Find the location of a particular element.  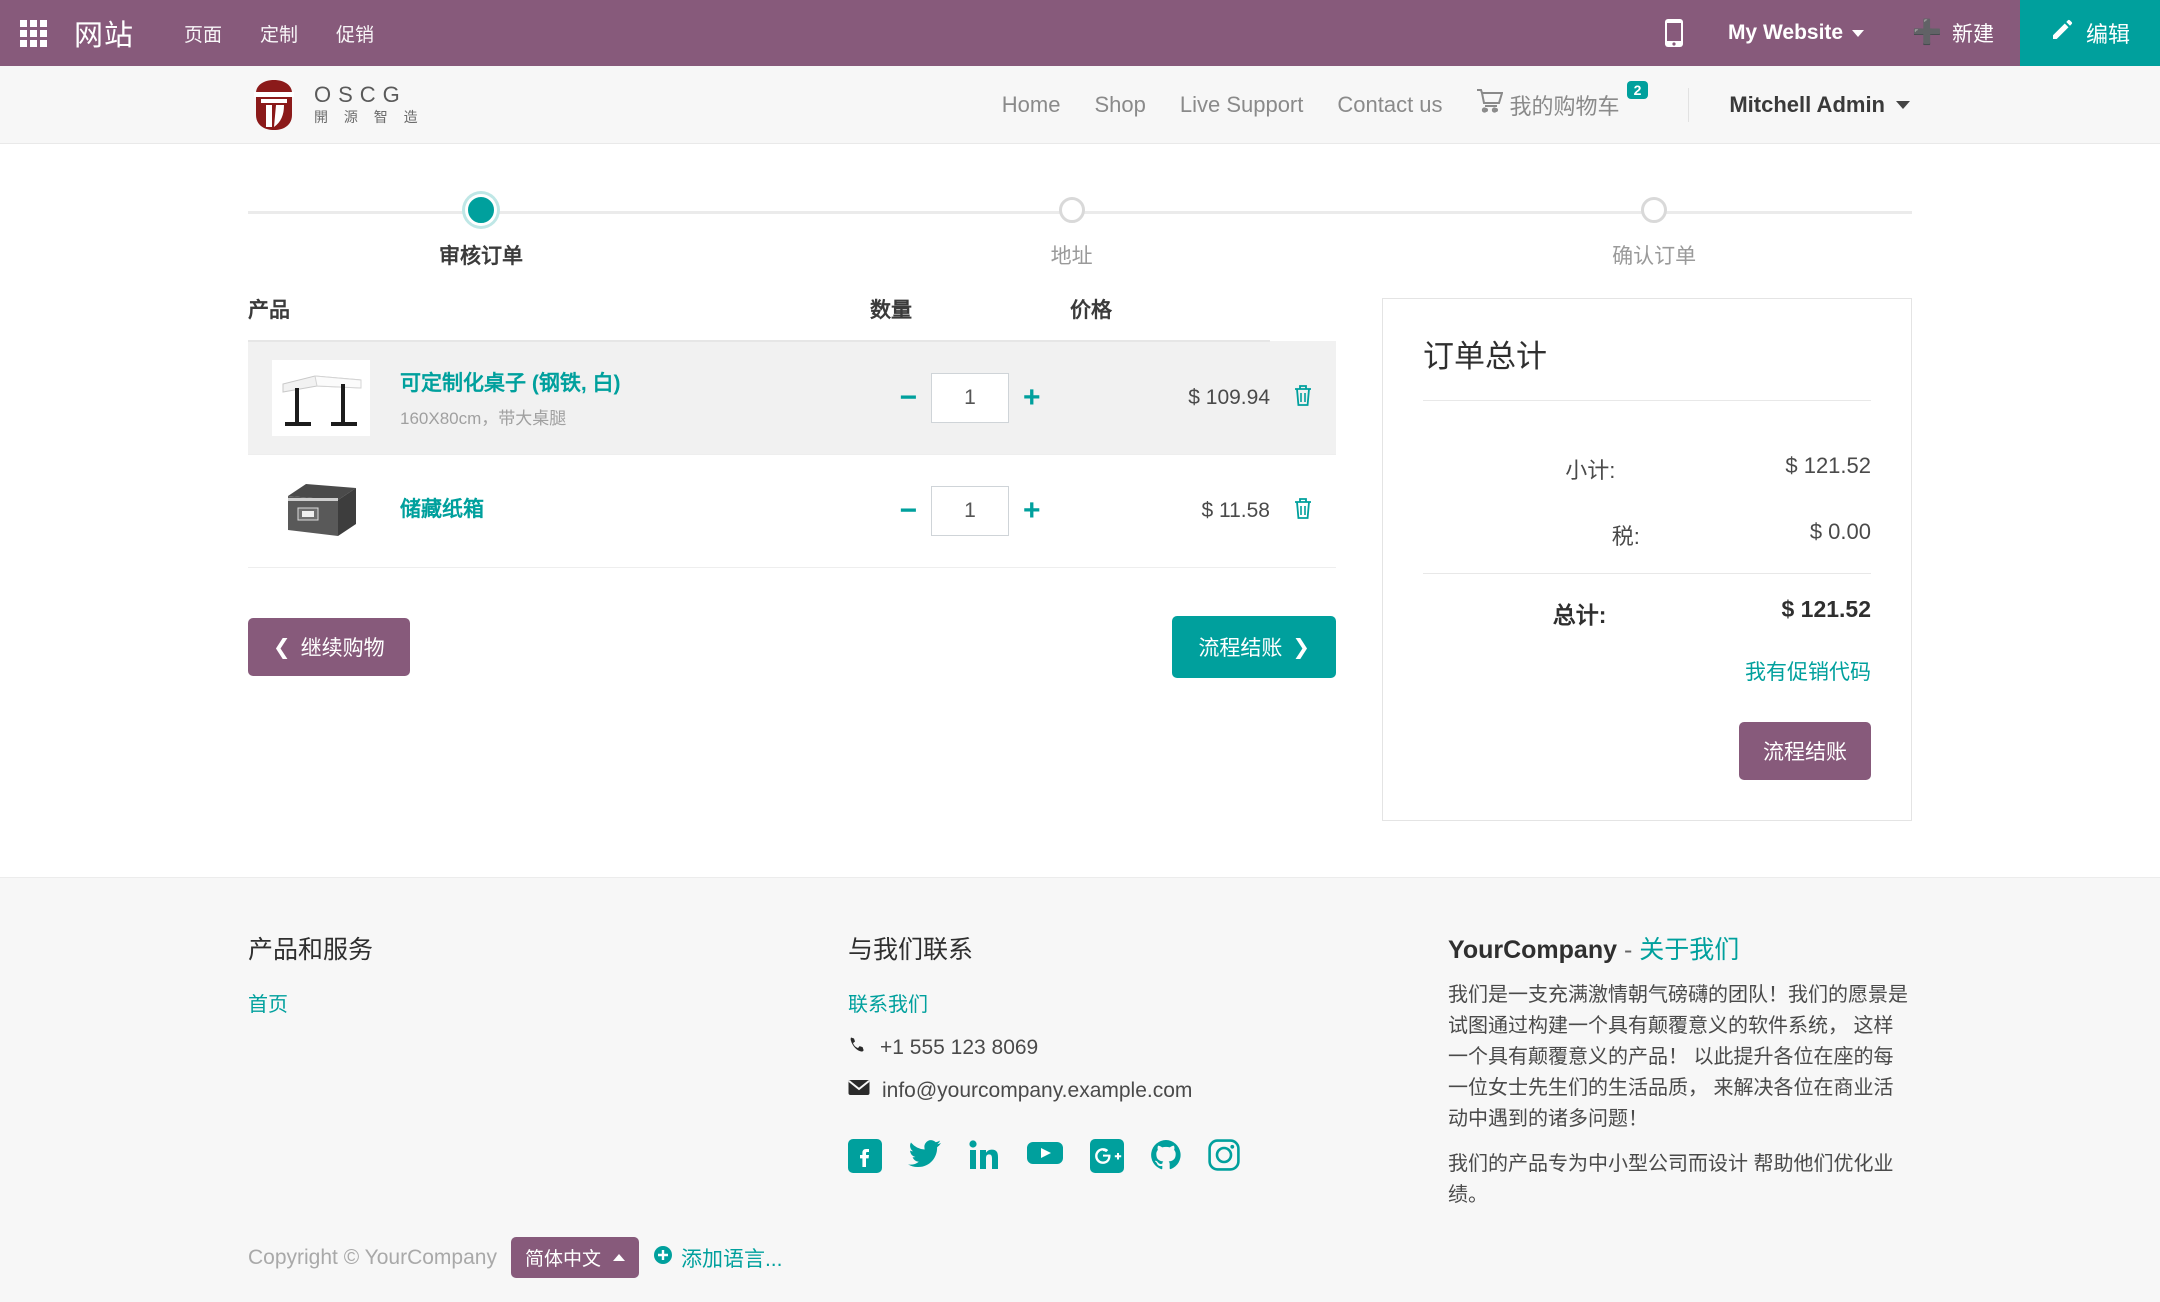

nav-item-my-cart: 我的购物车 2 is located at coordinates (1562, 100).